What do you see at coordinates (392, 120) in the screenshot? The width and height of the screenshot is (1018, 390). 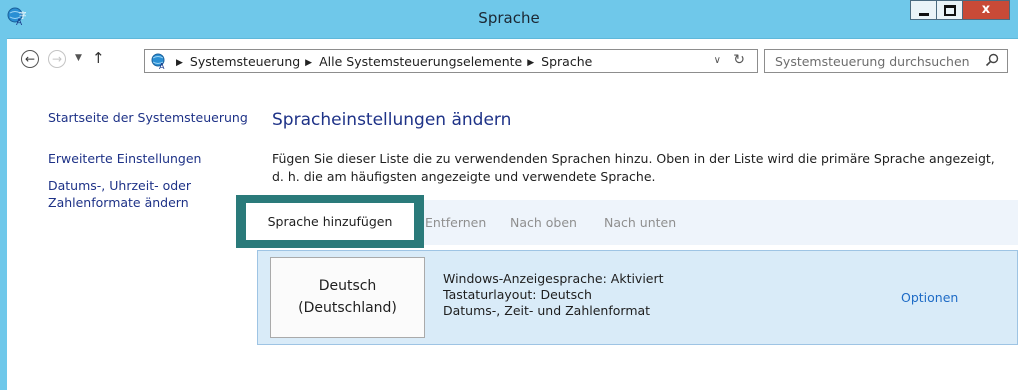 I see `page-title: Spracheinstellungen ändern` at bounding box center [392, 120].